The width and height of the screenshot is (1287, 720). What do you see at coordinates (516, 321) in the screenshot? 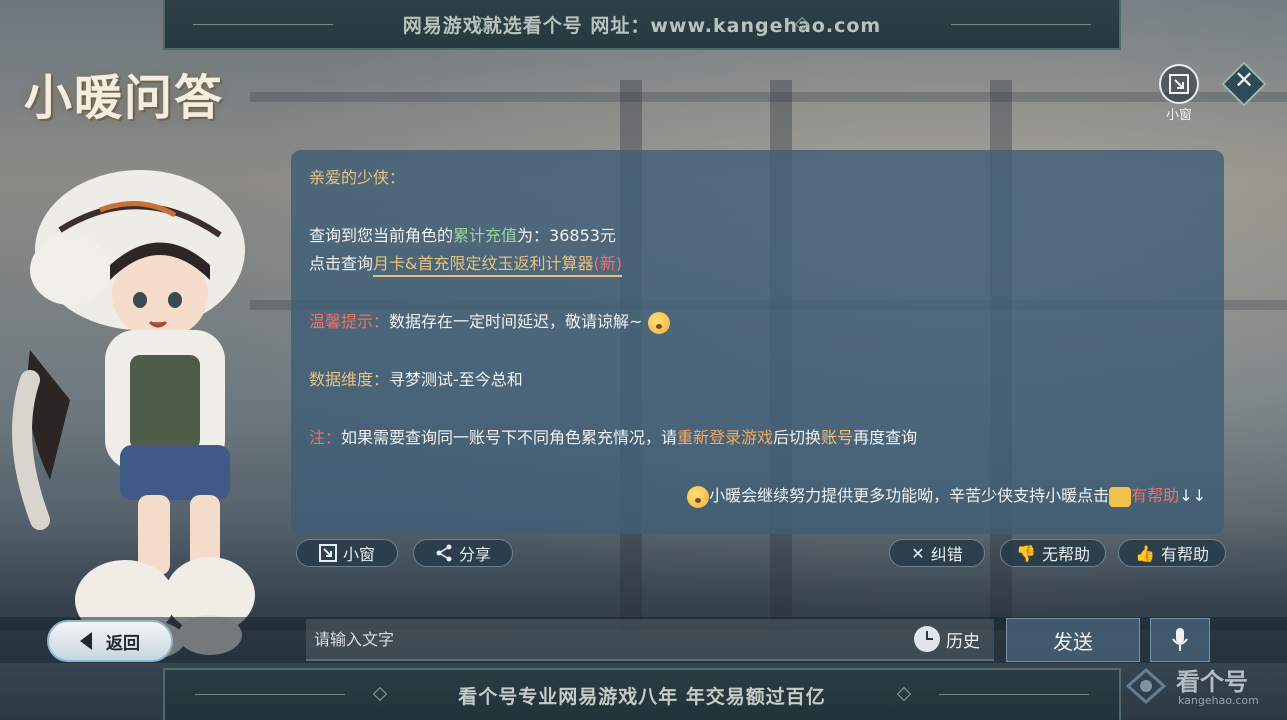
I see `tip-text: 数据存在一定时间延迟，敬请谅解~` at bounding box center [516, 321].